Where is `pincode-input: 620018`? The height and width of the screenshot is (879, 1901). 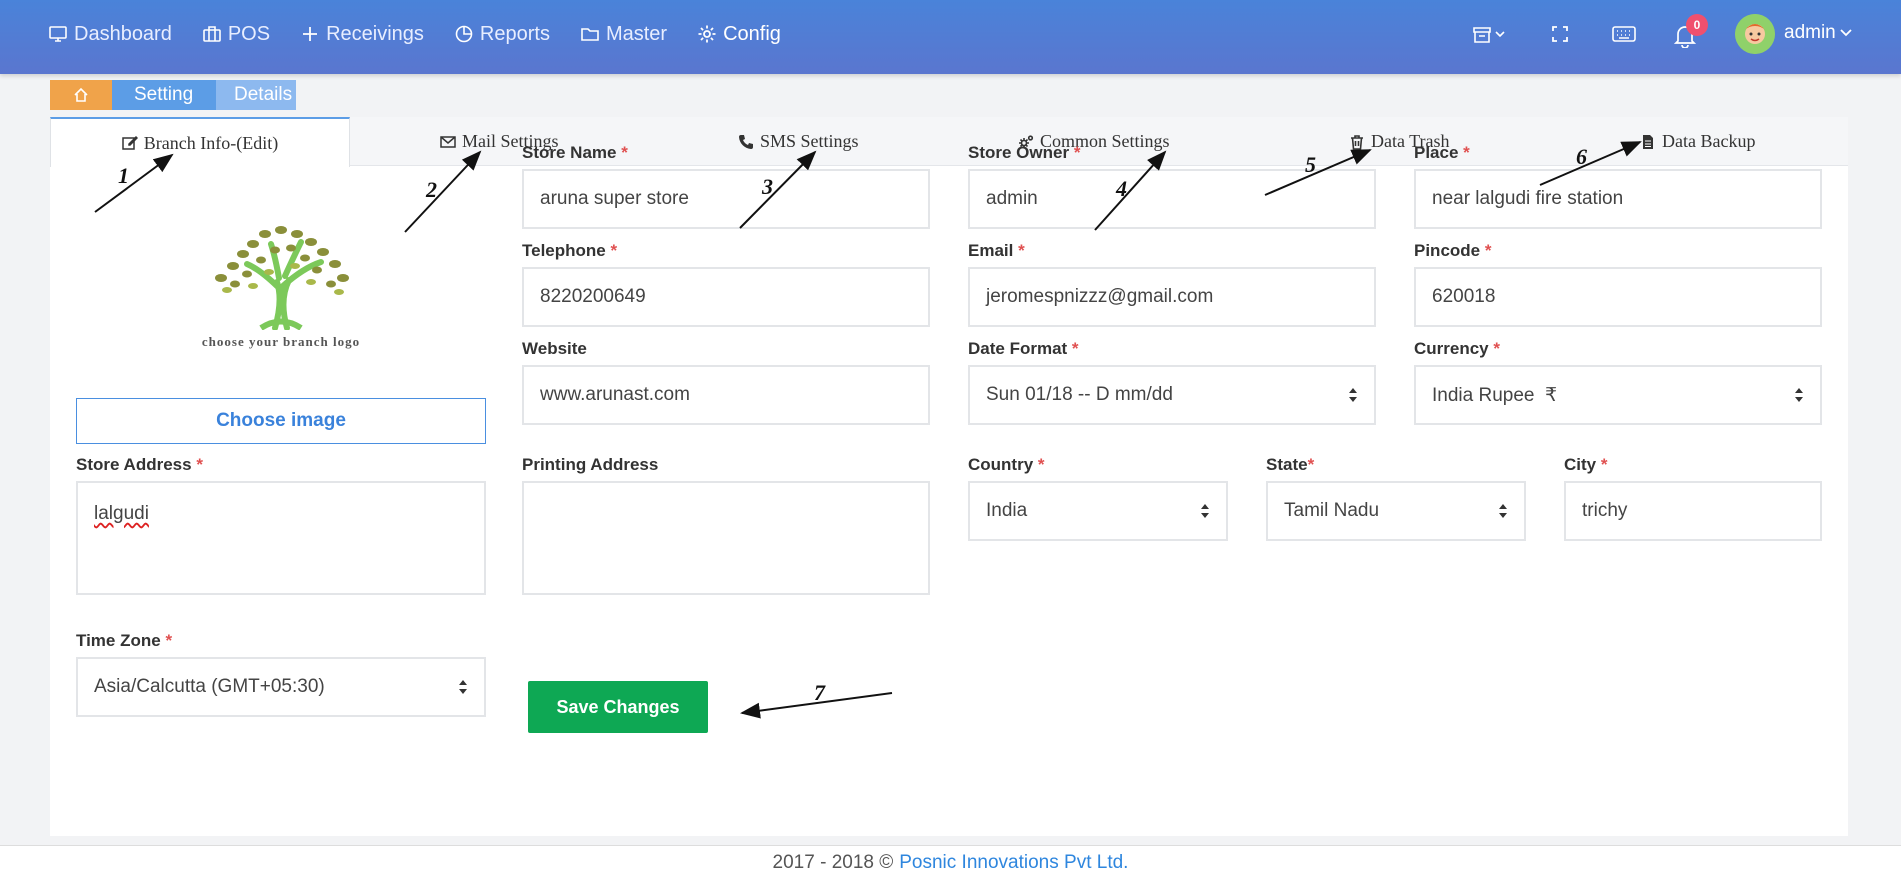
pincode-input: 620018 is located at coordinates (1618, 297).